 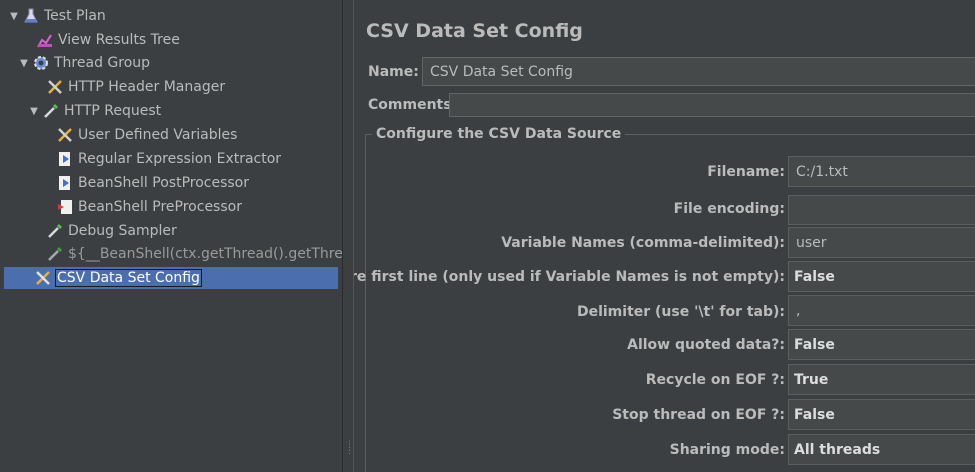 I want to click on stop-thread-select: False, so click(x=881, y=414).